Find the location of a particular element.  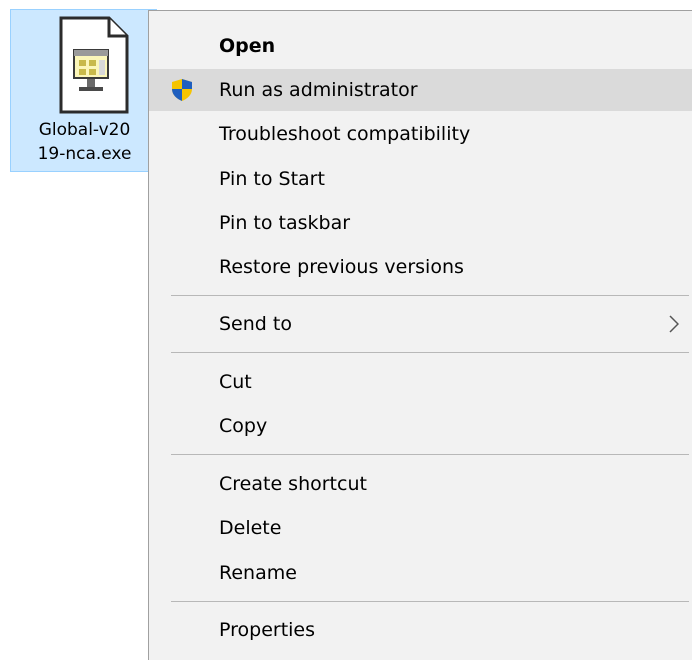

menu-item-pin-to-taskbar: Pin to taskbar is located at coordinates (420, 223).